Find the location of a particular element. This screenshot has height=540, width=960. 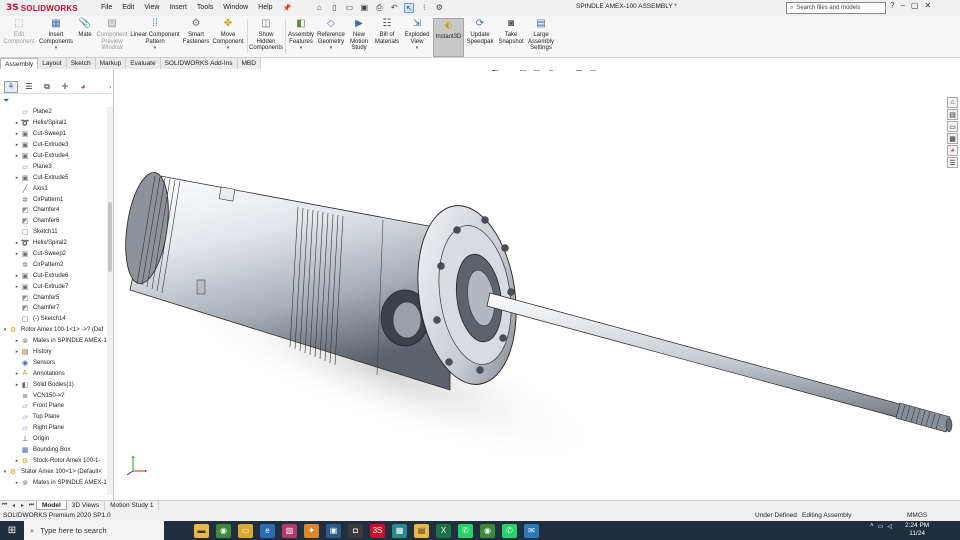

tree-item: ▦ Bounding Box is located at coordinates (54, 450).